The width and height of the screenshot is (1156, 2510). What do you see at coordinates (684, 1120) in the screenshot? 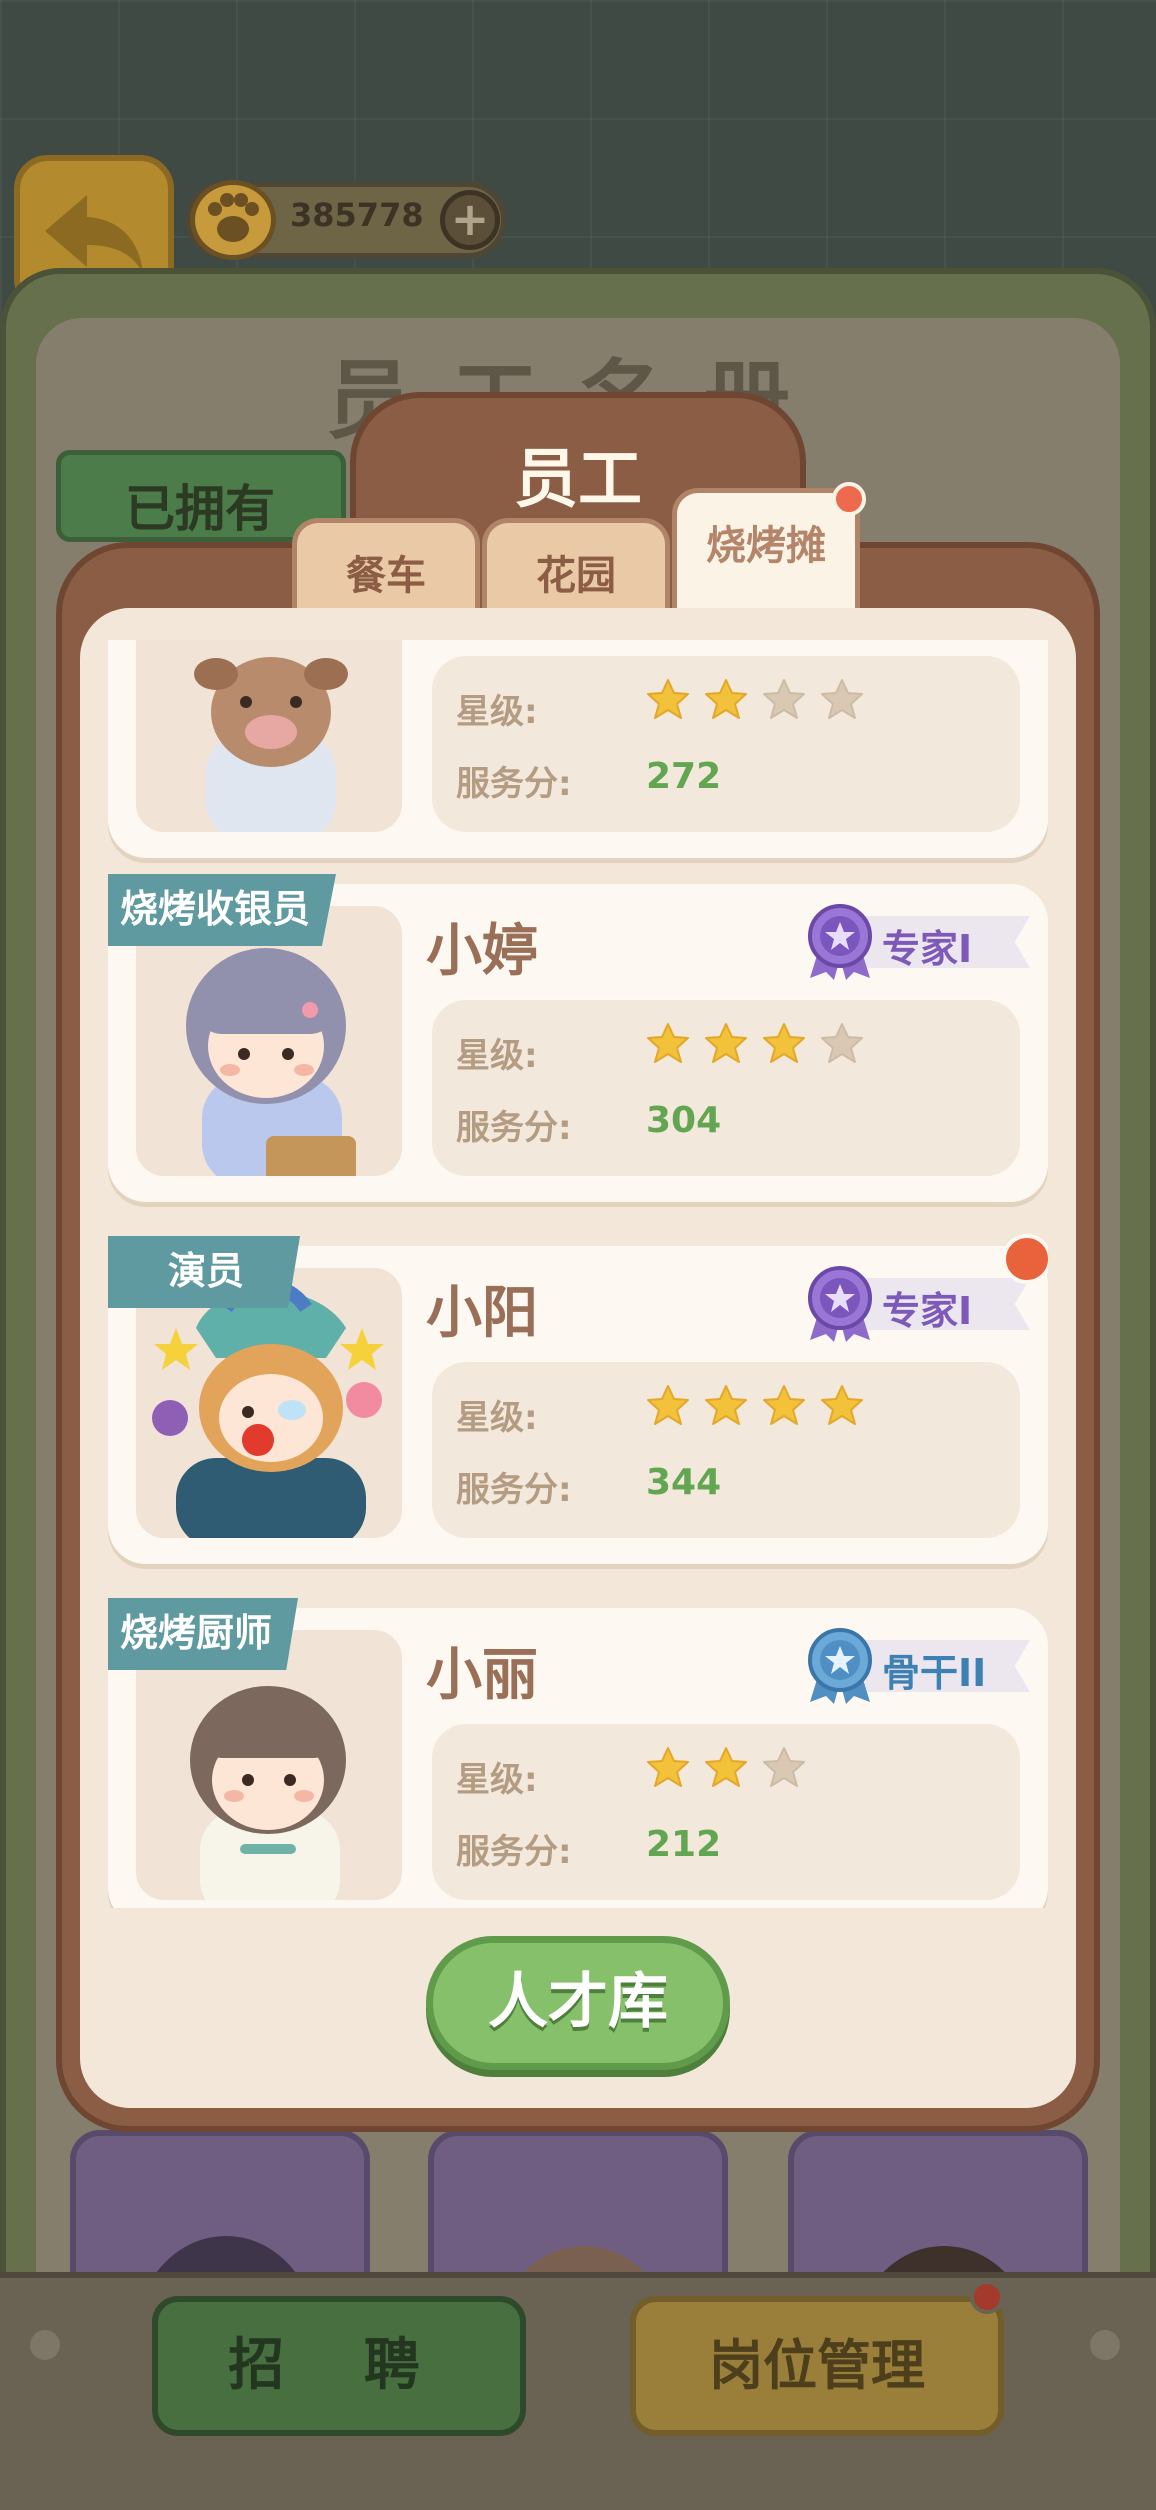
I see `service-score: 304` at bounding box center [684, 1120].